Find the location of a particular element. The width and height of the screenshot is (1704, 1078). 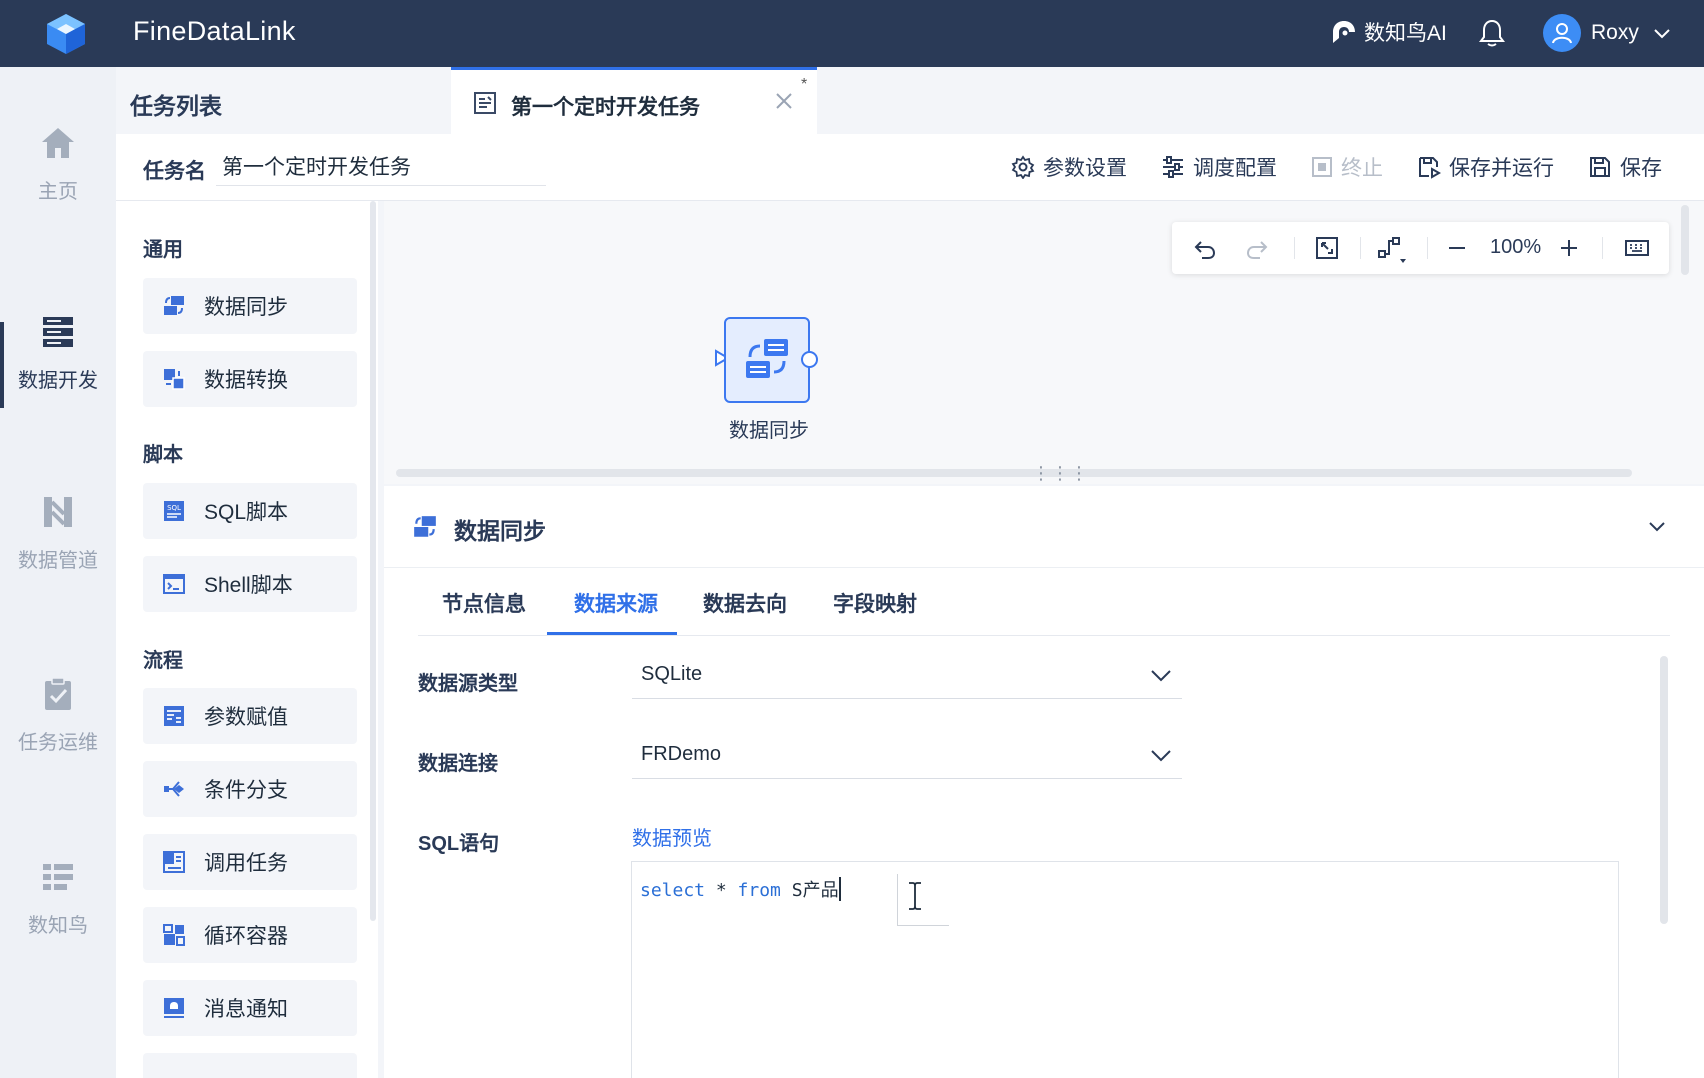

shell-script-icon is located at coordinates (174, 584).